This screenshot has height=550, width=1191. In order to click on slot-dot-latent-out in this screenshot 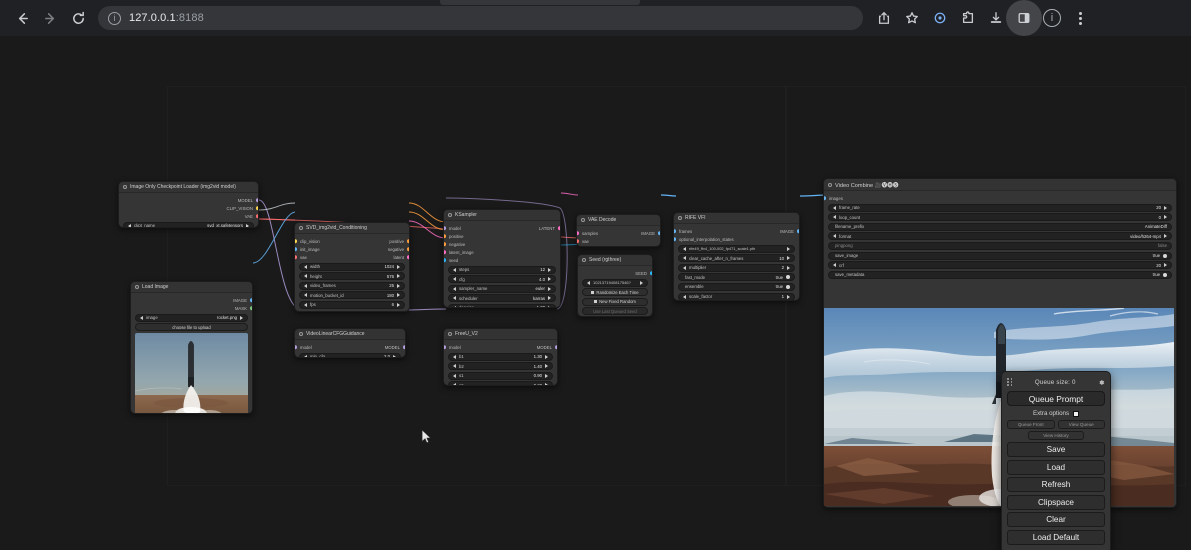, I will do `click(408, 257)`.